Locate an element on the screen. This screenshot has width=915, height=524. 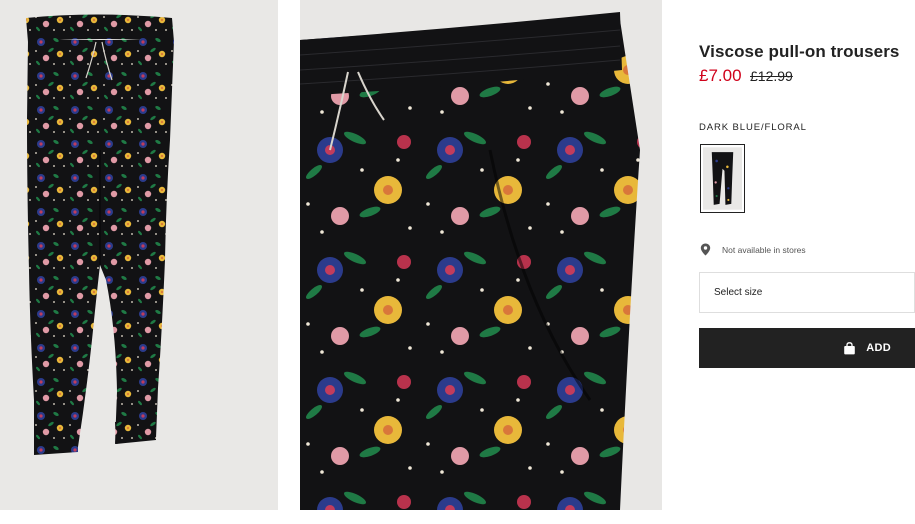
availability-text: Not available in stores is located at coordinates (764, 249).